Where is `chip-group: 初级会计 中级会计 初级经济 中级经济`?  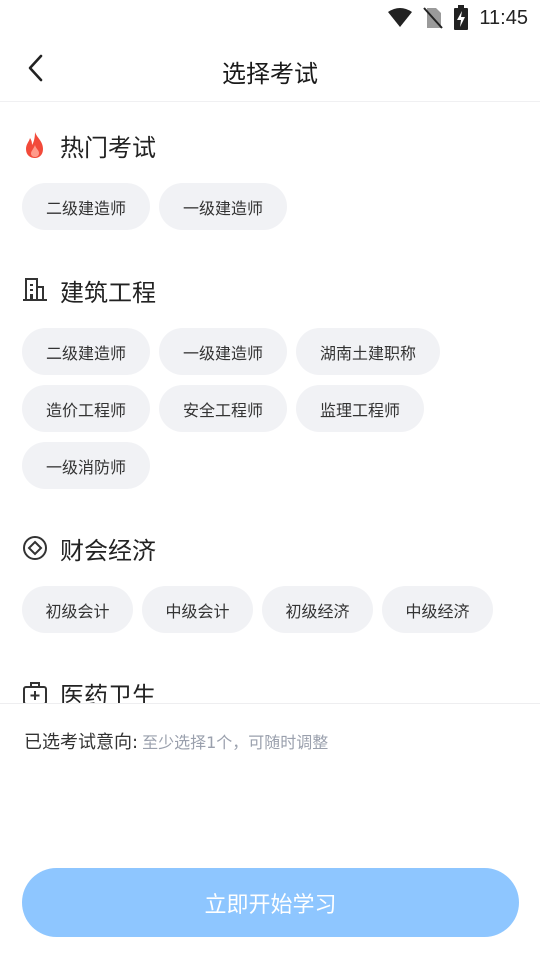
chip-group: 初级会计 中级会计 初级经济 中级经济 is located at coordinates (272, 609).